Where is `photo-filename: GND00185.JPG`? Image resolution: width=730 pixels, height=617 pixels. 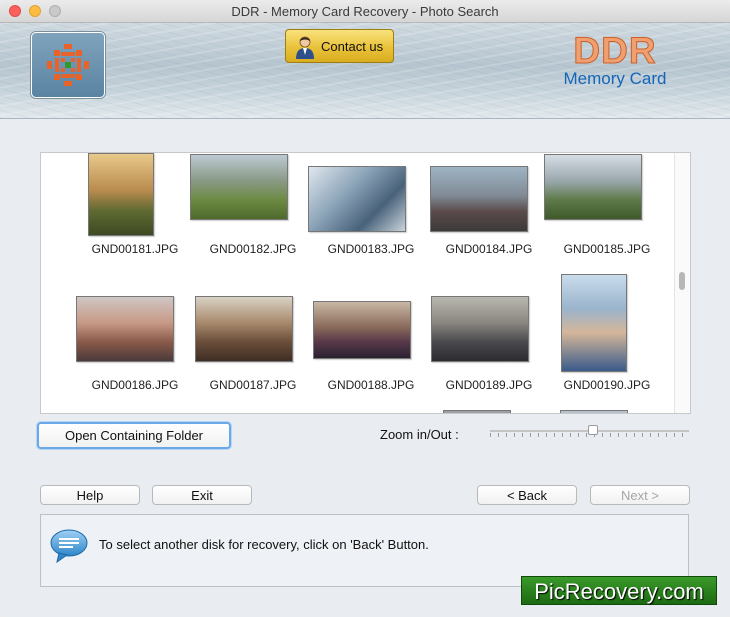
photo-filename: GND00185.JPG is located at coordinates (607, 249).